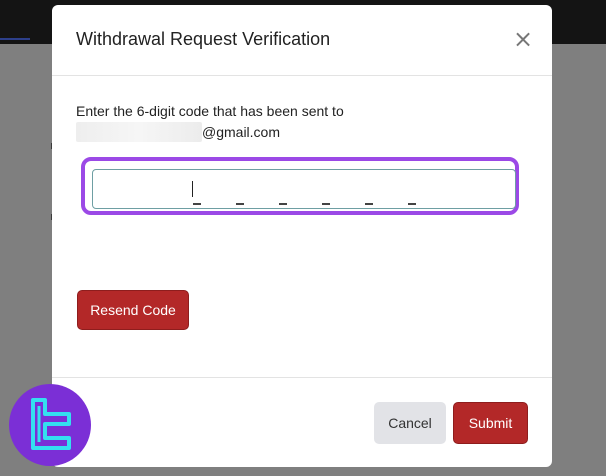 The height and width of the screenshot is (476, 606). Describe the element at coordinates (133, 310) in the screenshot. I see `resend-code-button: Resend Code` at that location.